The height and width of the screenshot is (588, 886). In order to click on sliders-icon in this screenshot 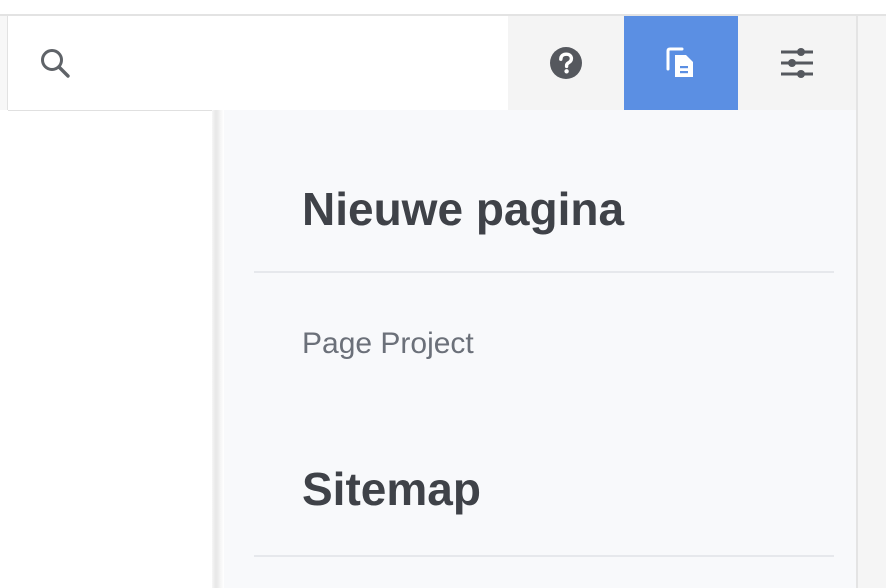, I will do `click(797, 63)`.